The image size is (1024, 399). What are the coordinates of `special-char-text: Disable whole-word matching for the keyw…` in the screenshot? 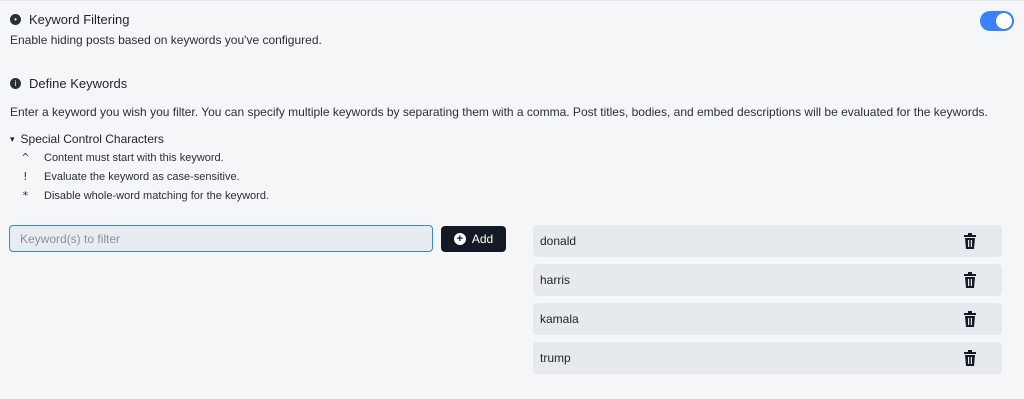 It's located at (156, 195).